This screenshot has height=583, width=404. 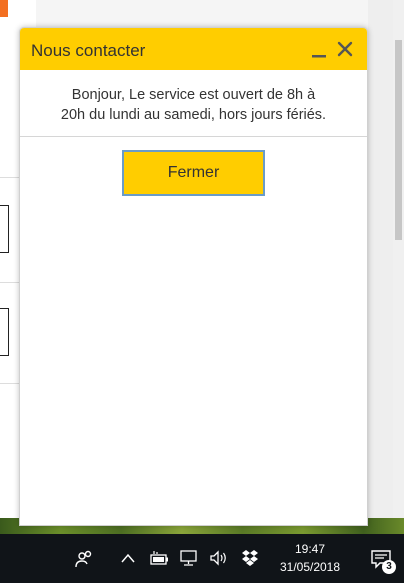 What do you see at coordinates (310, 567) in the screenshot?
I see `clock-date: 31/05/2018` at bounding box center [310, 567].